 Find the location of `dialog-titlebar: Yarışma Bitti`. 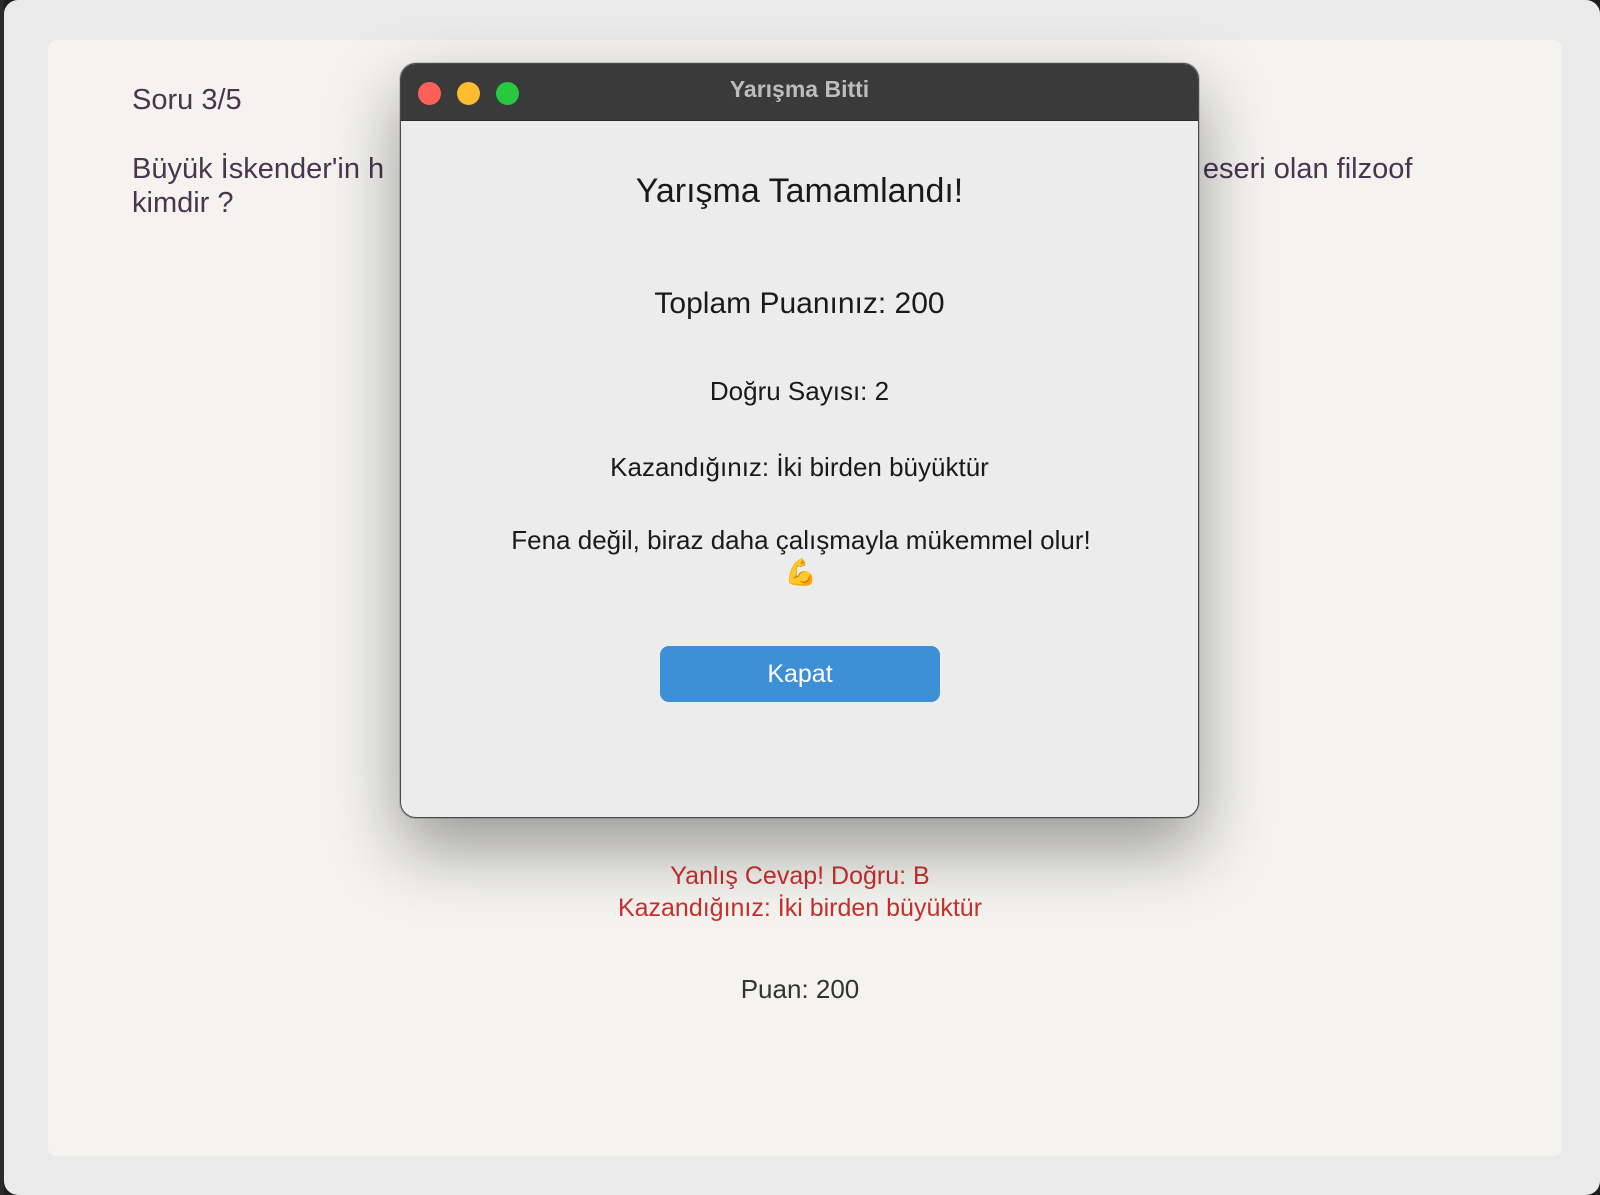

dialog-titlebar: Yarışma Bitti is located at coordinates (799, 92).